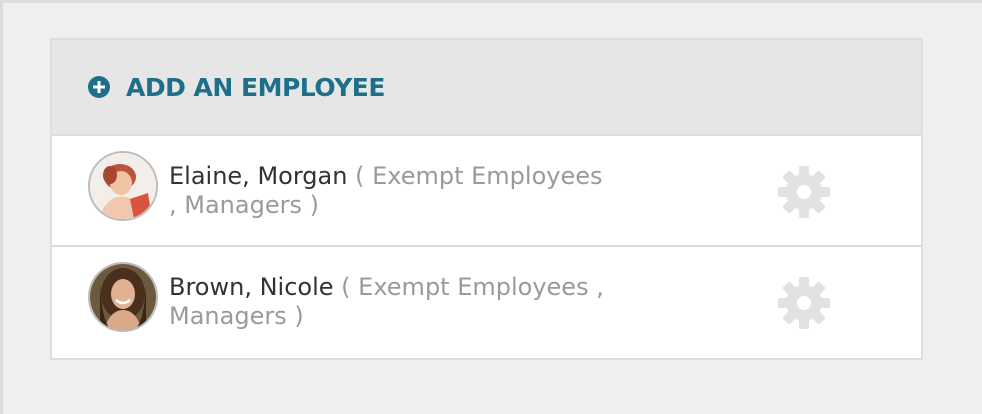 The height and width of the screenshot is (414, 982). Describe the element at coordinates (258, 176) in the screenshot. I see `employee-name: Elaine, Morgan` at that location.